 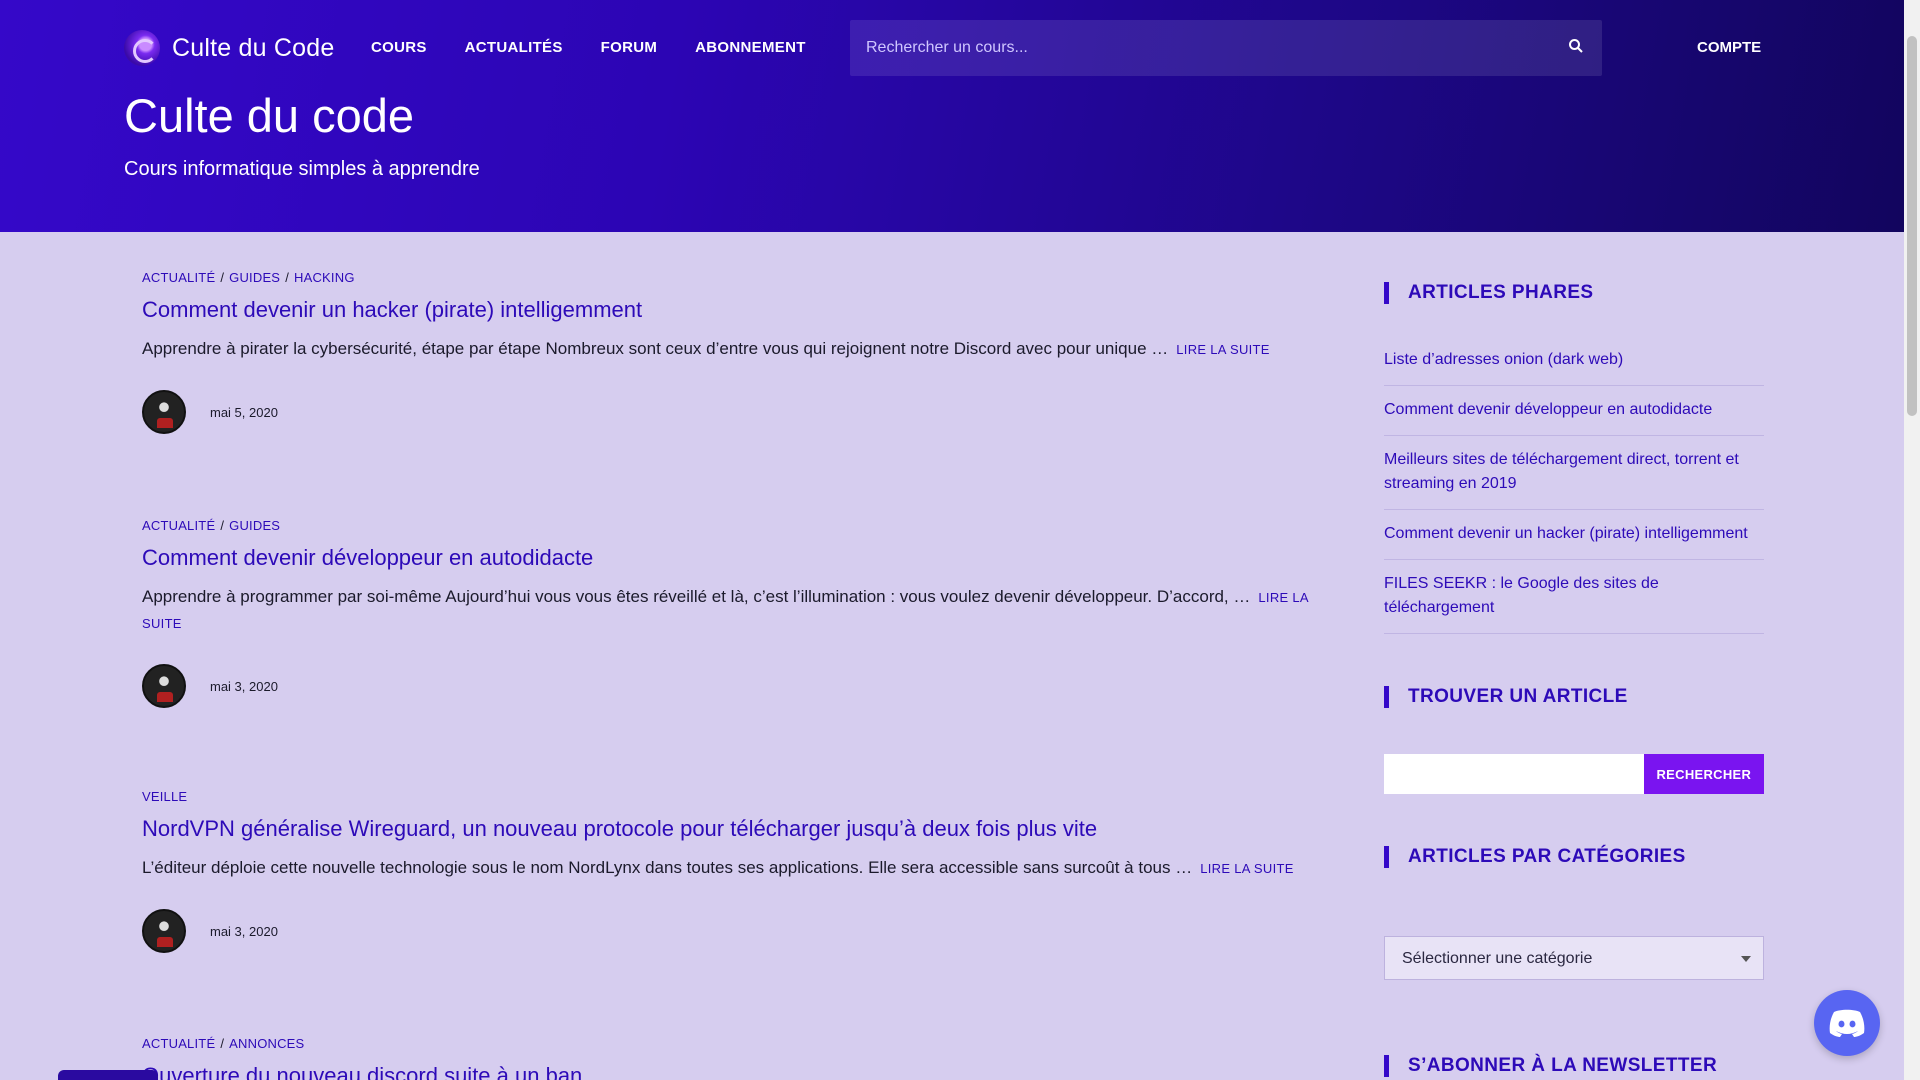 I want to click on main-nav: COURS ACTUALITÉS FORUM ABONNEMENT, so click(x=588, y=47).